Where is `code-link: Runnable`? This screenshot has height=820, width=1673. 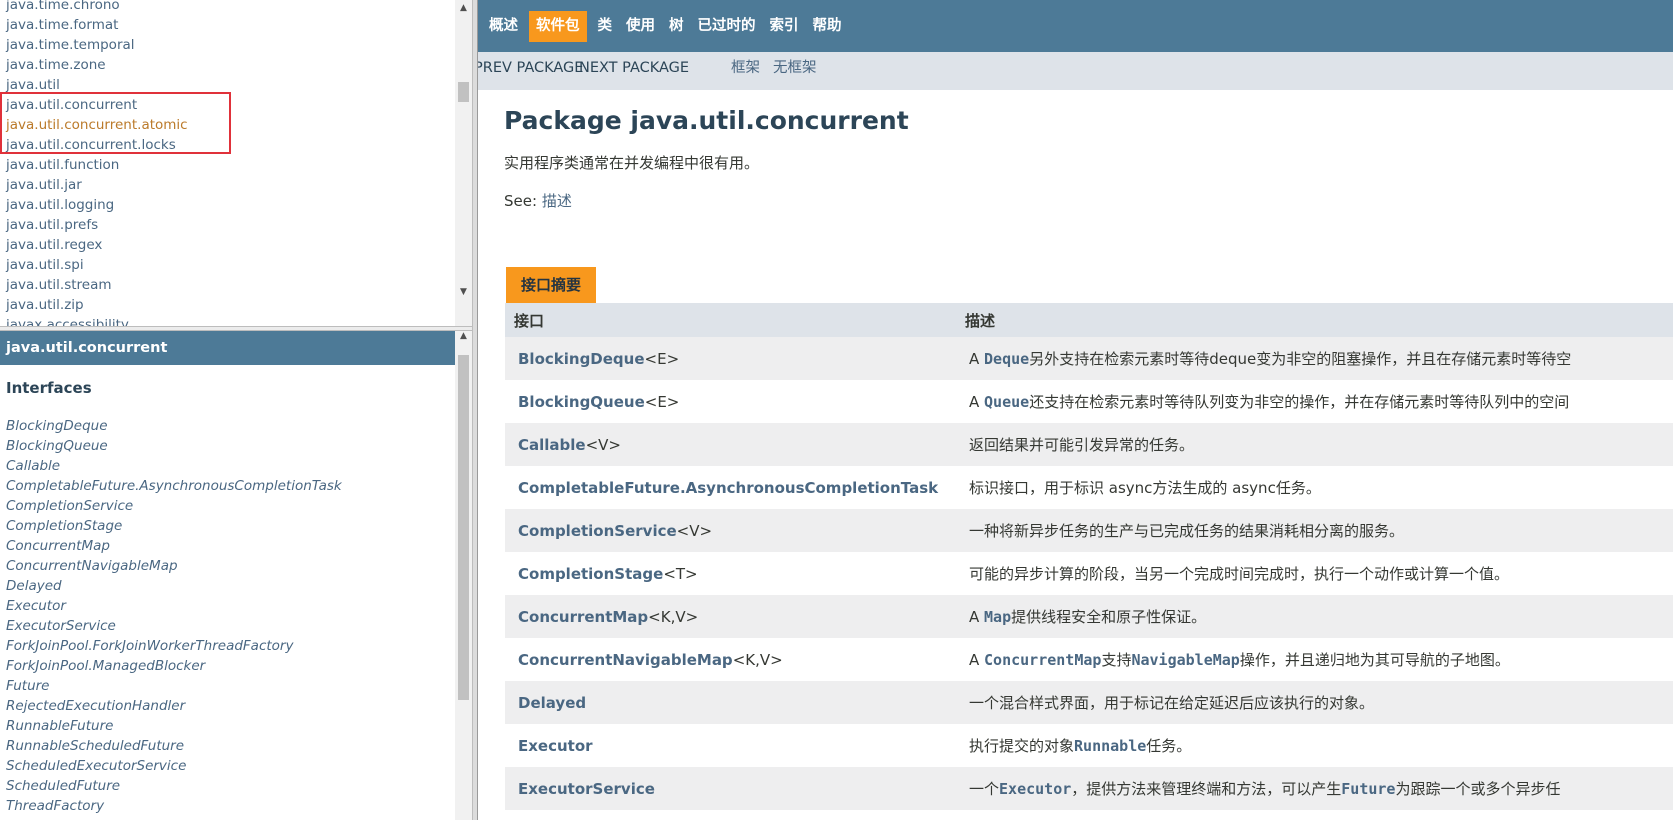 code-link: Runnable is located at coordinates (1110, 746).